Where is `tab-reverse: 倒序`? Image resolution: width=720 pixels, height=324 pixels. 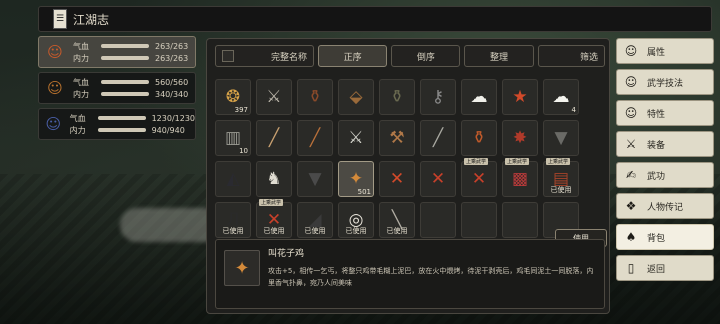 tab-reverse: 倒序 is located at coordinates (426, 56).